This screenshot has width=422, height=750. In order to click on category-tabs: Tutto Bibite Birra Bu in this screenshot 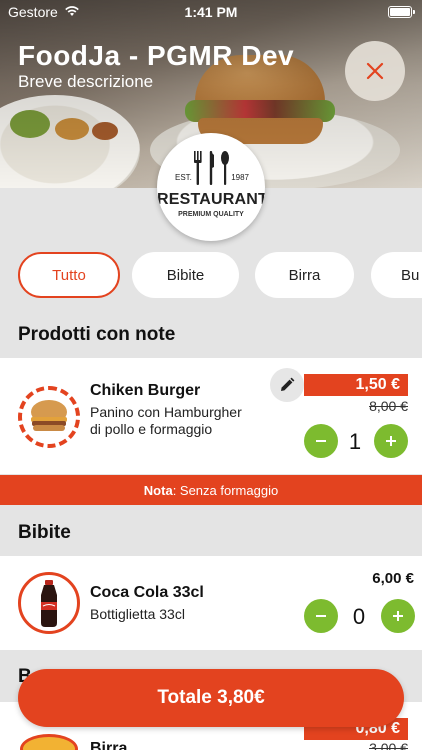, I will do `click(211, 276)`.